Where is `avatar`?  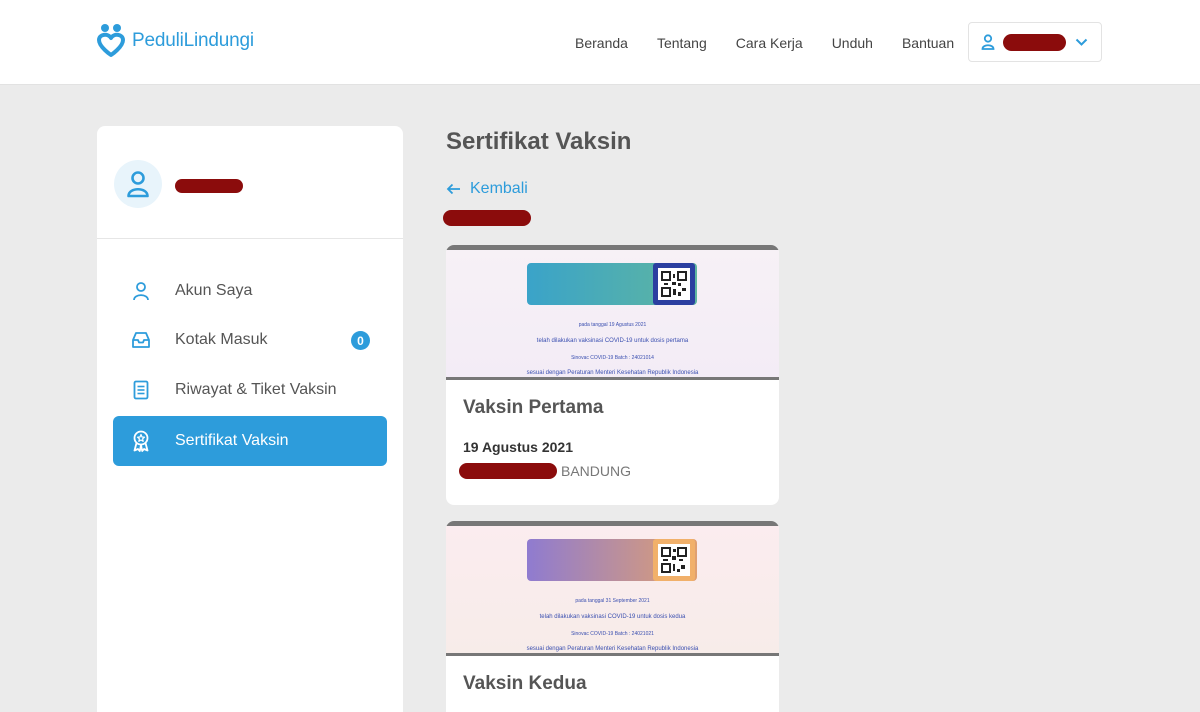 avatar is located at coordinates (138, 184).